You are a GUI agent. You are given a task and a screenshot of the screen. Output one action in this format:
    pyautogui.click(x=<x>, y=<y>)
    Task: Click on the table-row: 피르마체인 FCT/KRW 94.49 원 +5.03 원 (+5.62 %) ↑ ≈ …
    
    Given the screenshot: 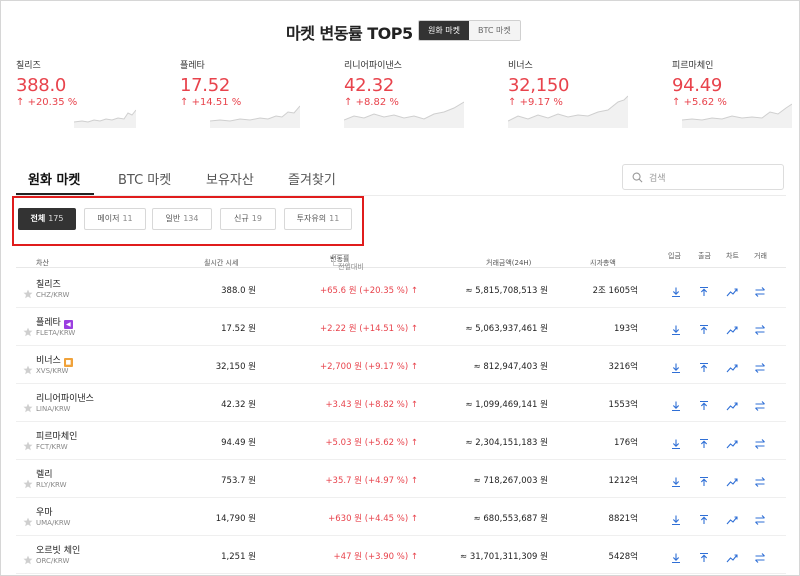 What is the action you would take?
    pyautogui.click(x=401, y=441)
    